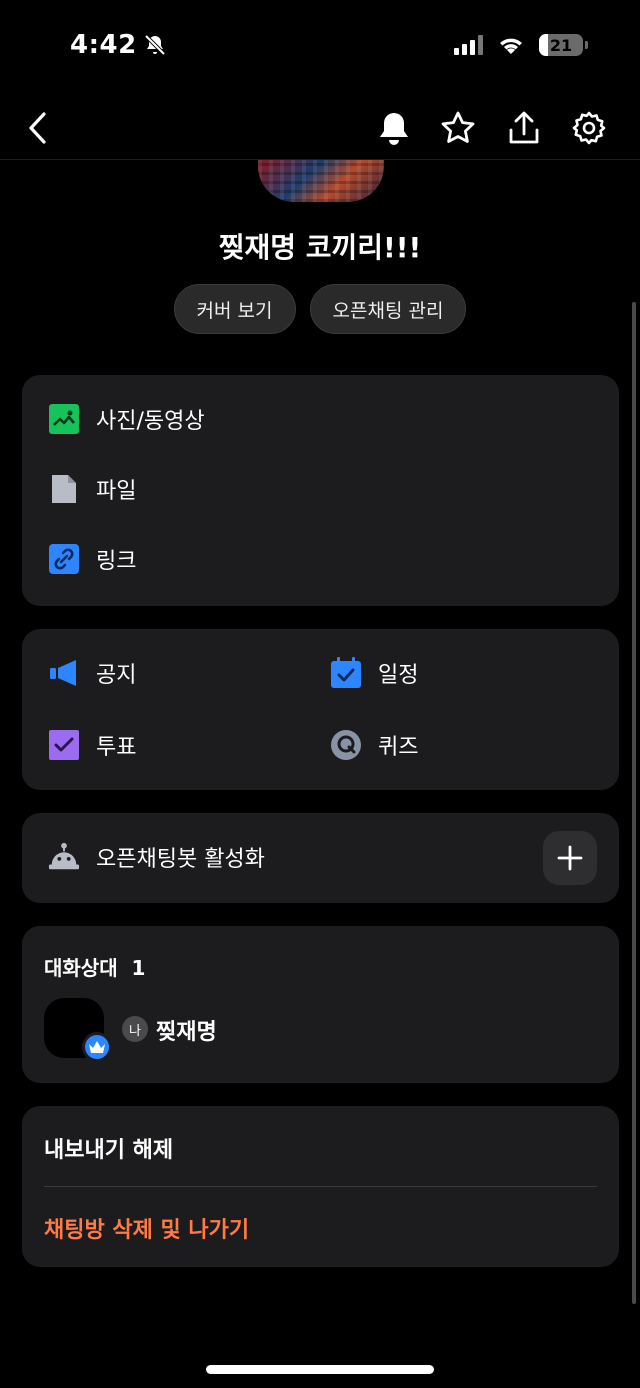 Image resolution: width=640 pixels, height=1388 pixels. Describe the element at coordinates (116, 561) in the screenshot. I see `links-label: 링크` at that location.